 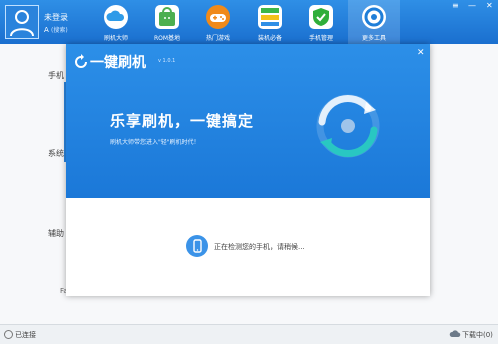 What do you see at coordinates (421, 53) in the screenshot?
I see `dialog-close-button: ✕` at bounding box center [421, 53].